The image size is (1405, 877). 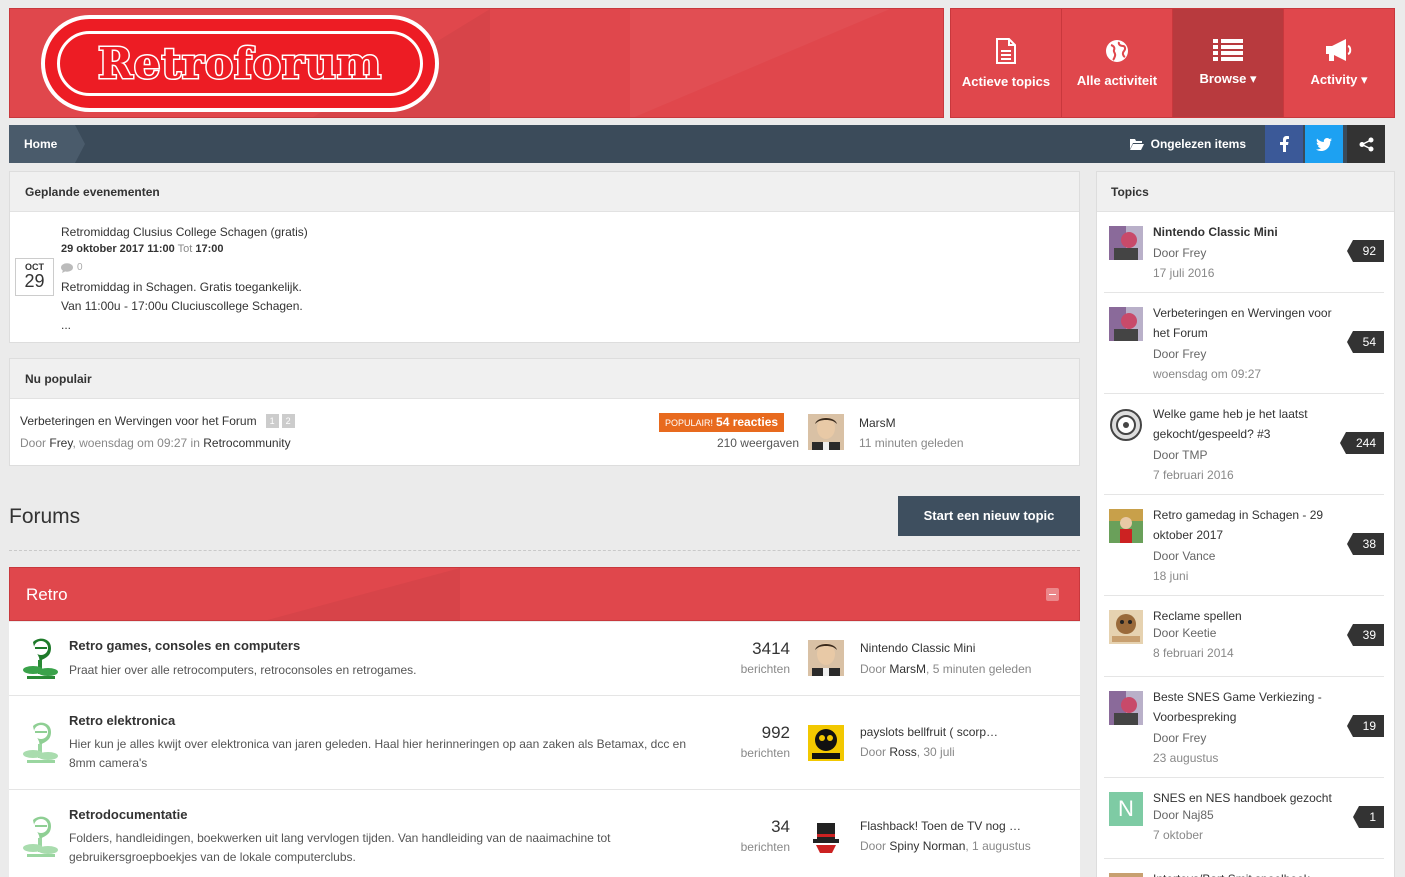 I want to click on page-link-2: 2, so click(x=288, y=421).